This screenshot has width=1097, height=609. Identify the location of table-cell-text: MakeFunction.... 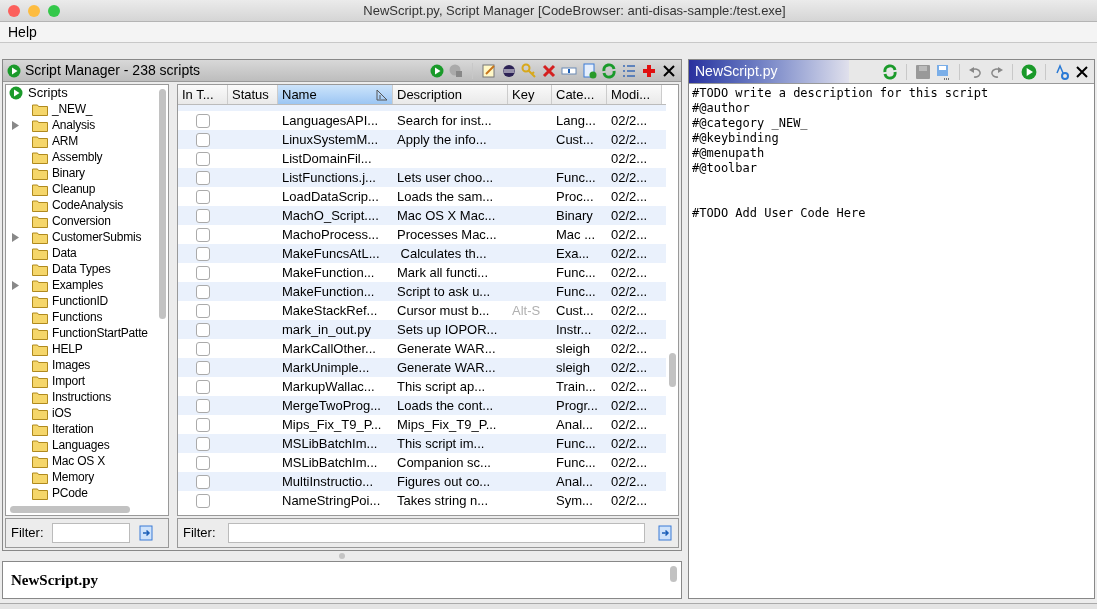
(328, 272).